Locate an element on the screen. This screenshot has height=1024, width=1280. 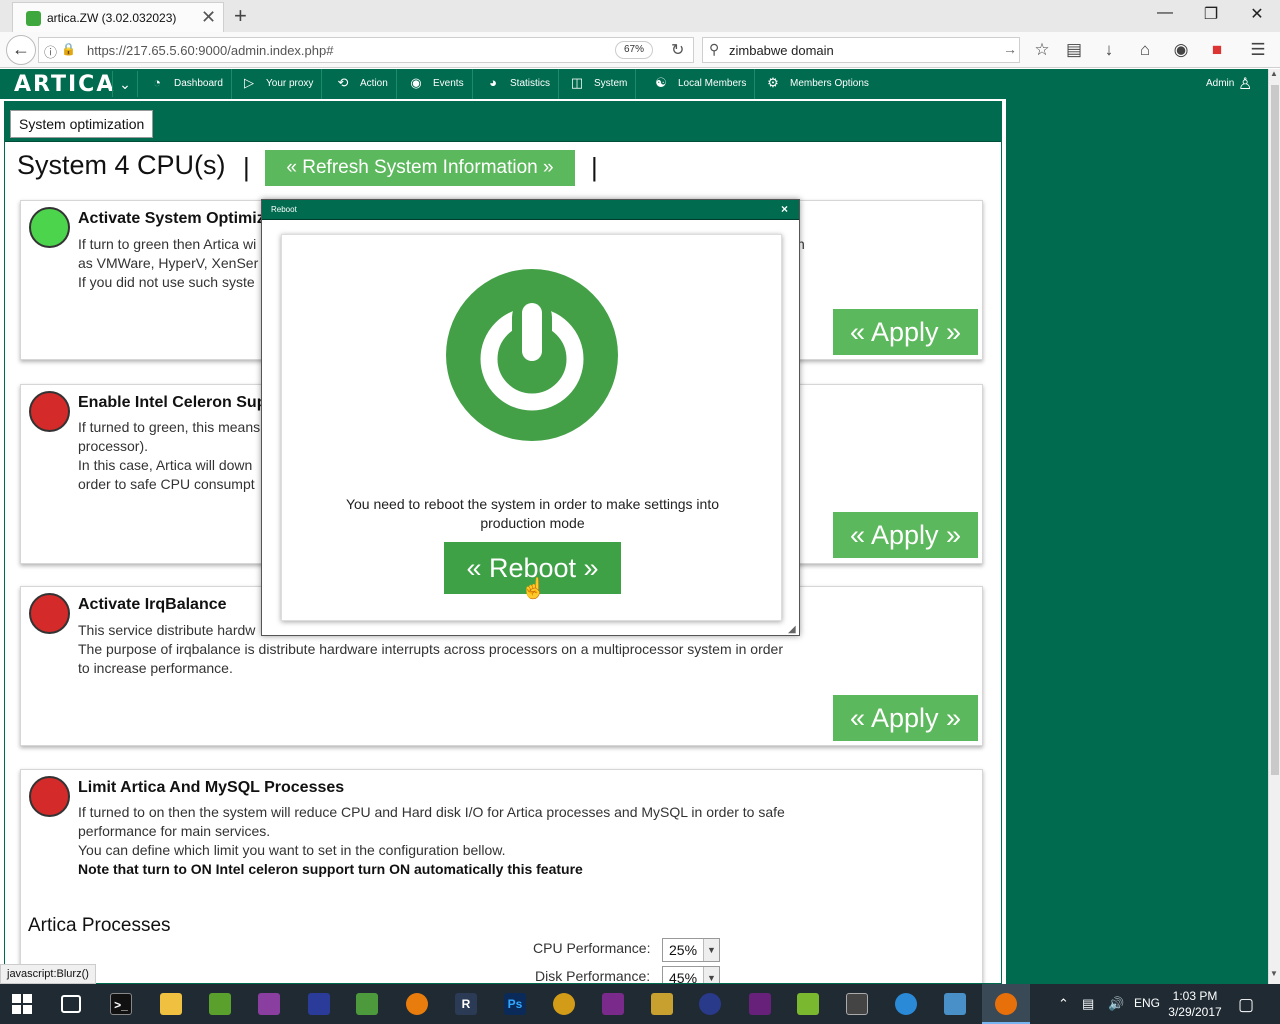
search-input: zimbabwe domain is located at coordinates (781, 50).